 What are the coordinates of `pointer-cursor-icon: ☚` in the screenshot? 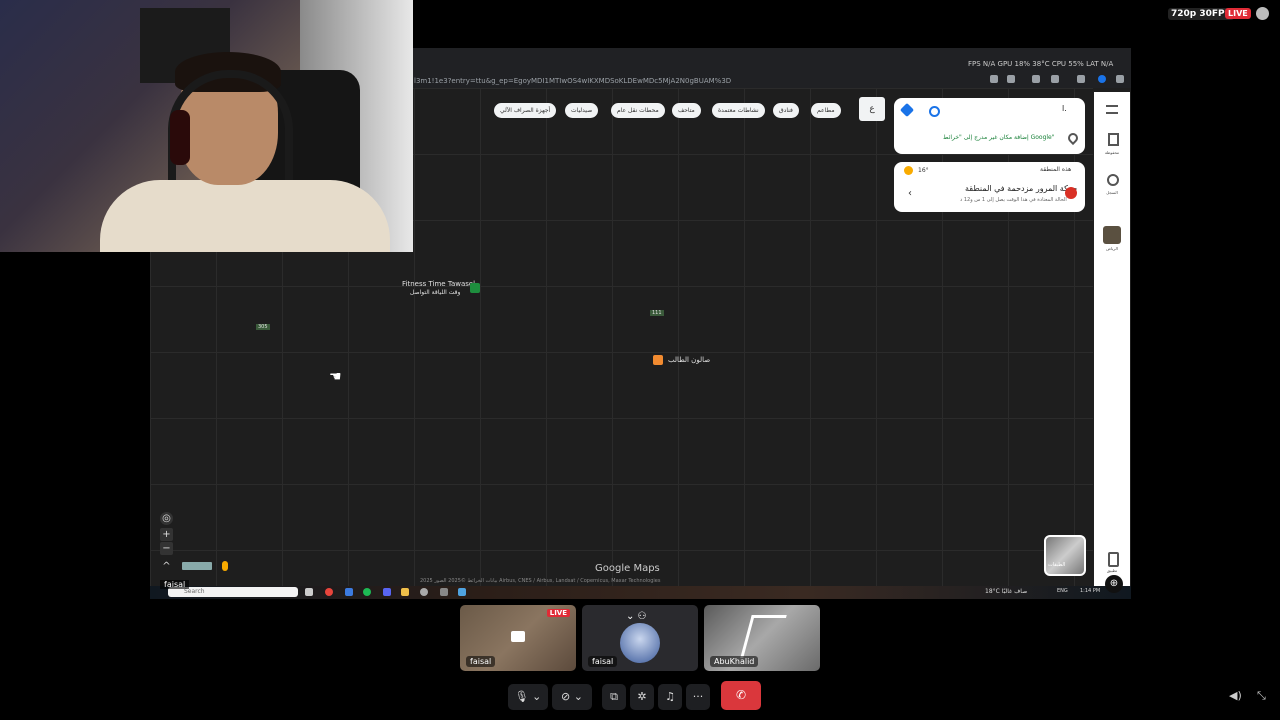 It's located at (335, 377).